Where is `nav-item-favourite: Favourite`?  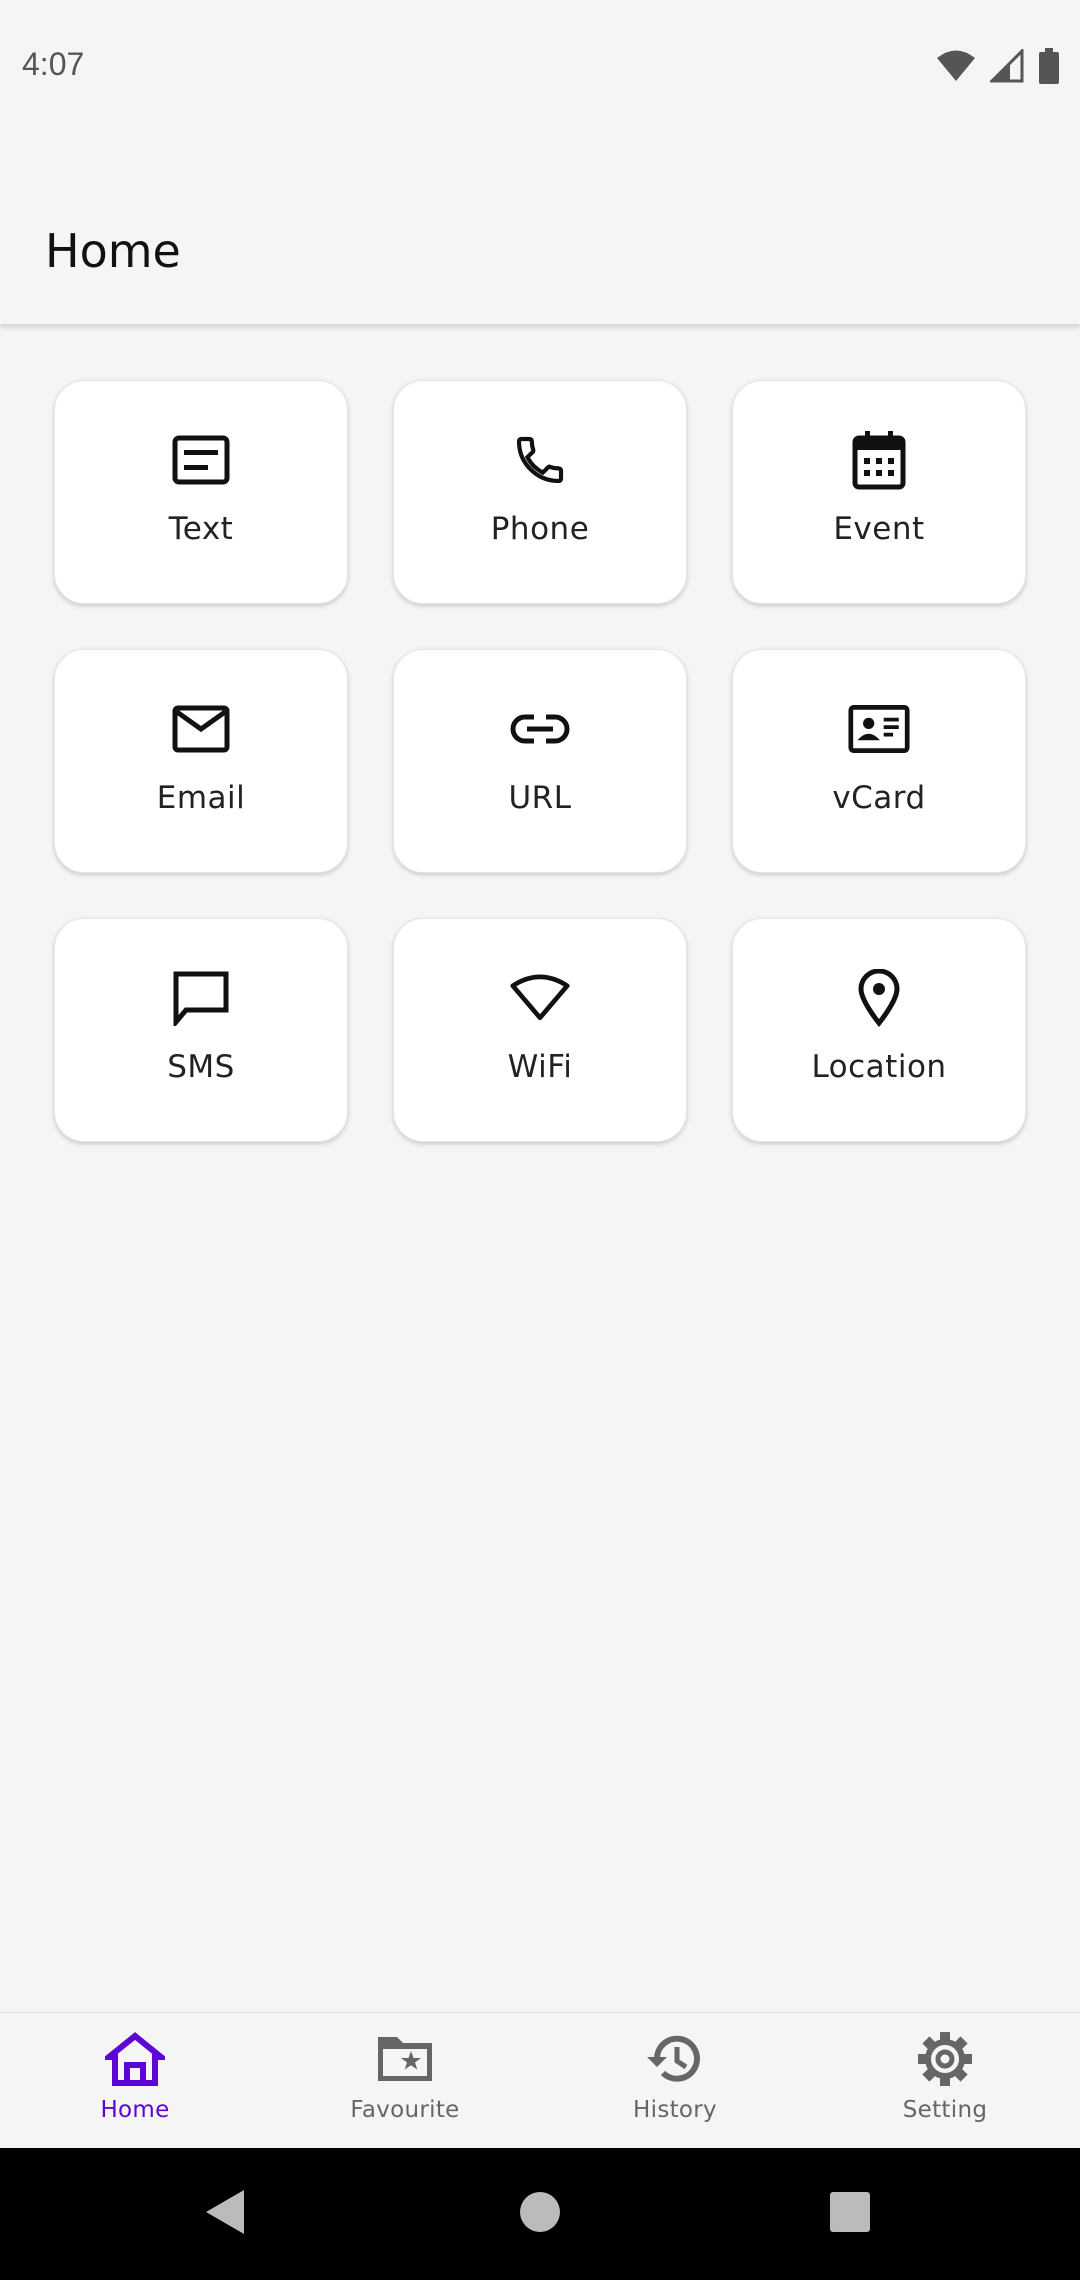
nav-item-favourite: Favourite is located at coordinates (405, 2081).